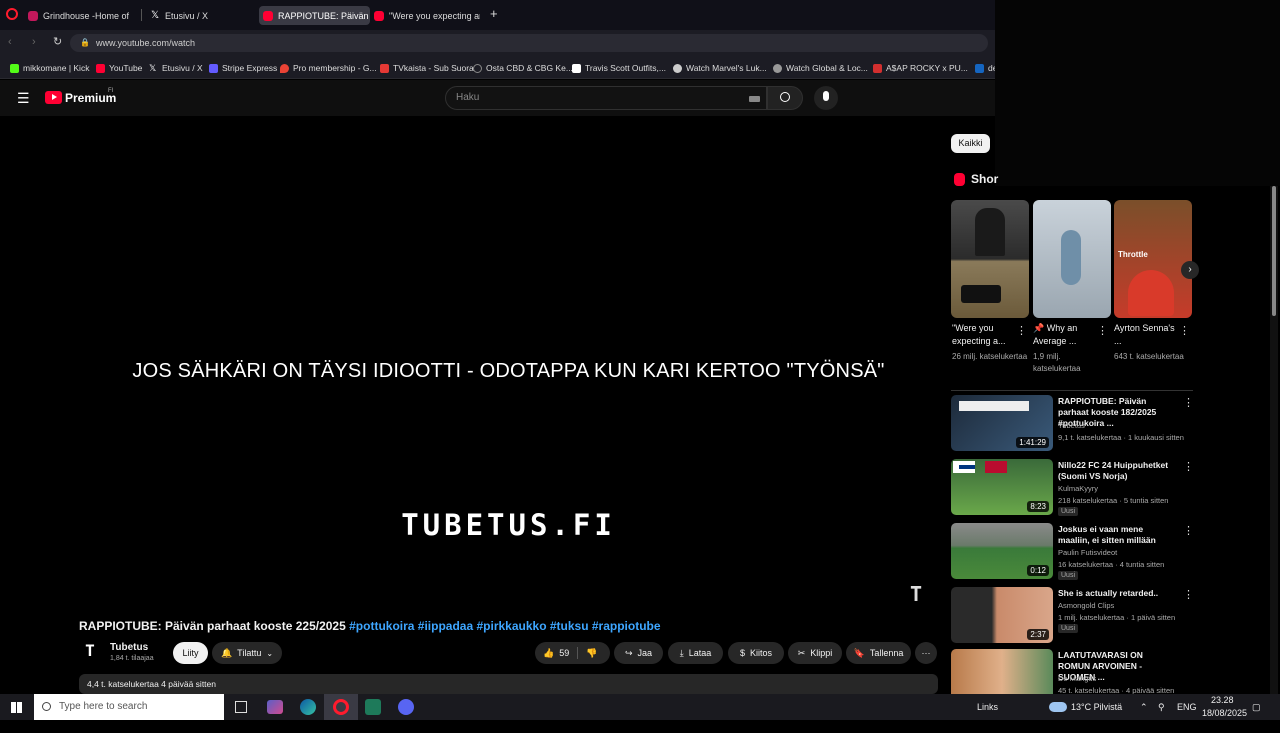  I want to click on video-thumbnail: 8:23, so click(1002, 487).